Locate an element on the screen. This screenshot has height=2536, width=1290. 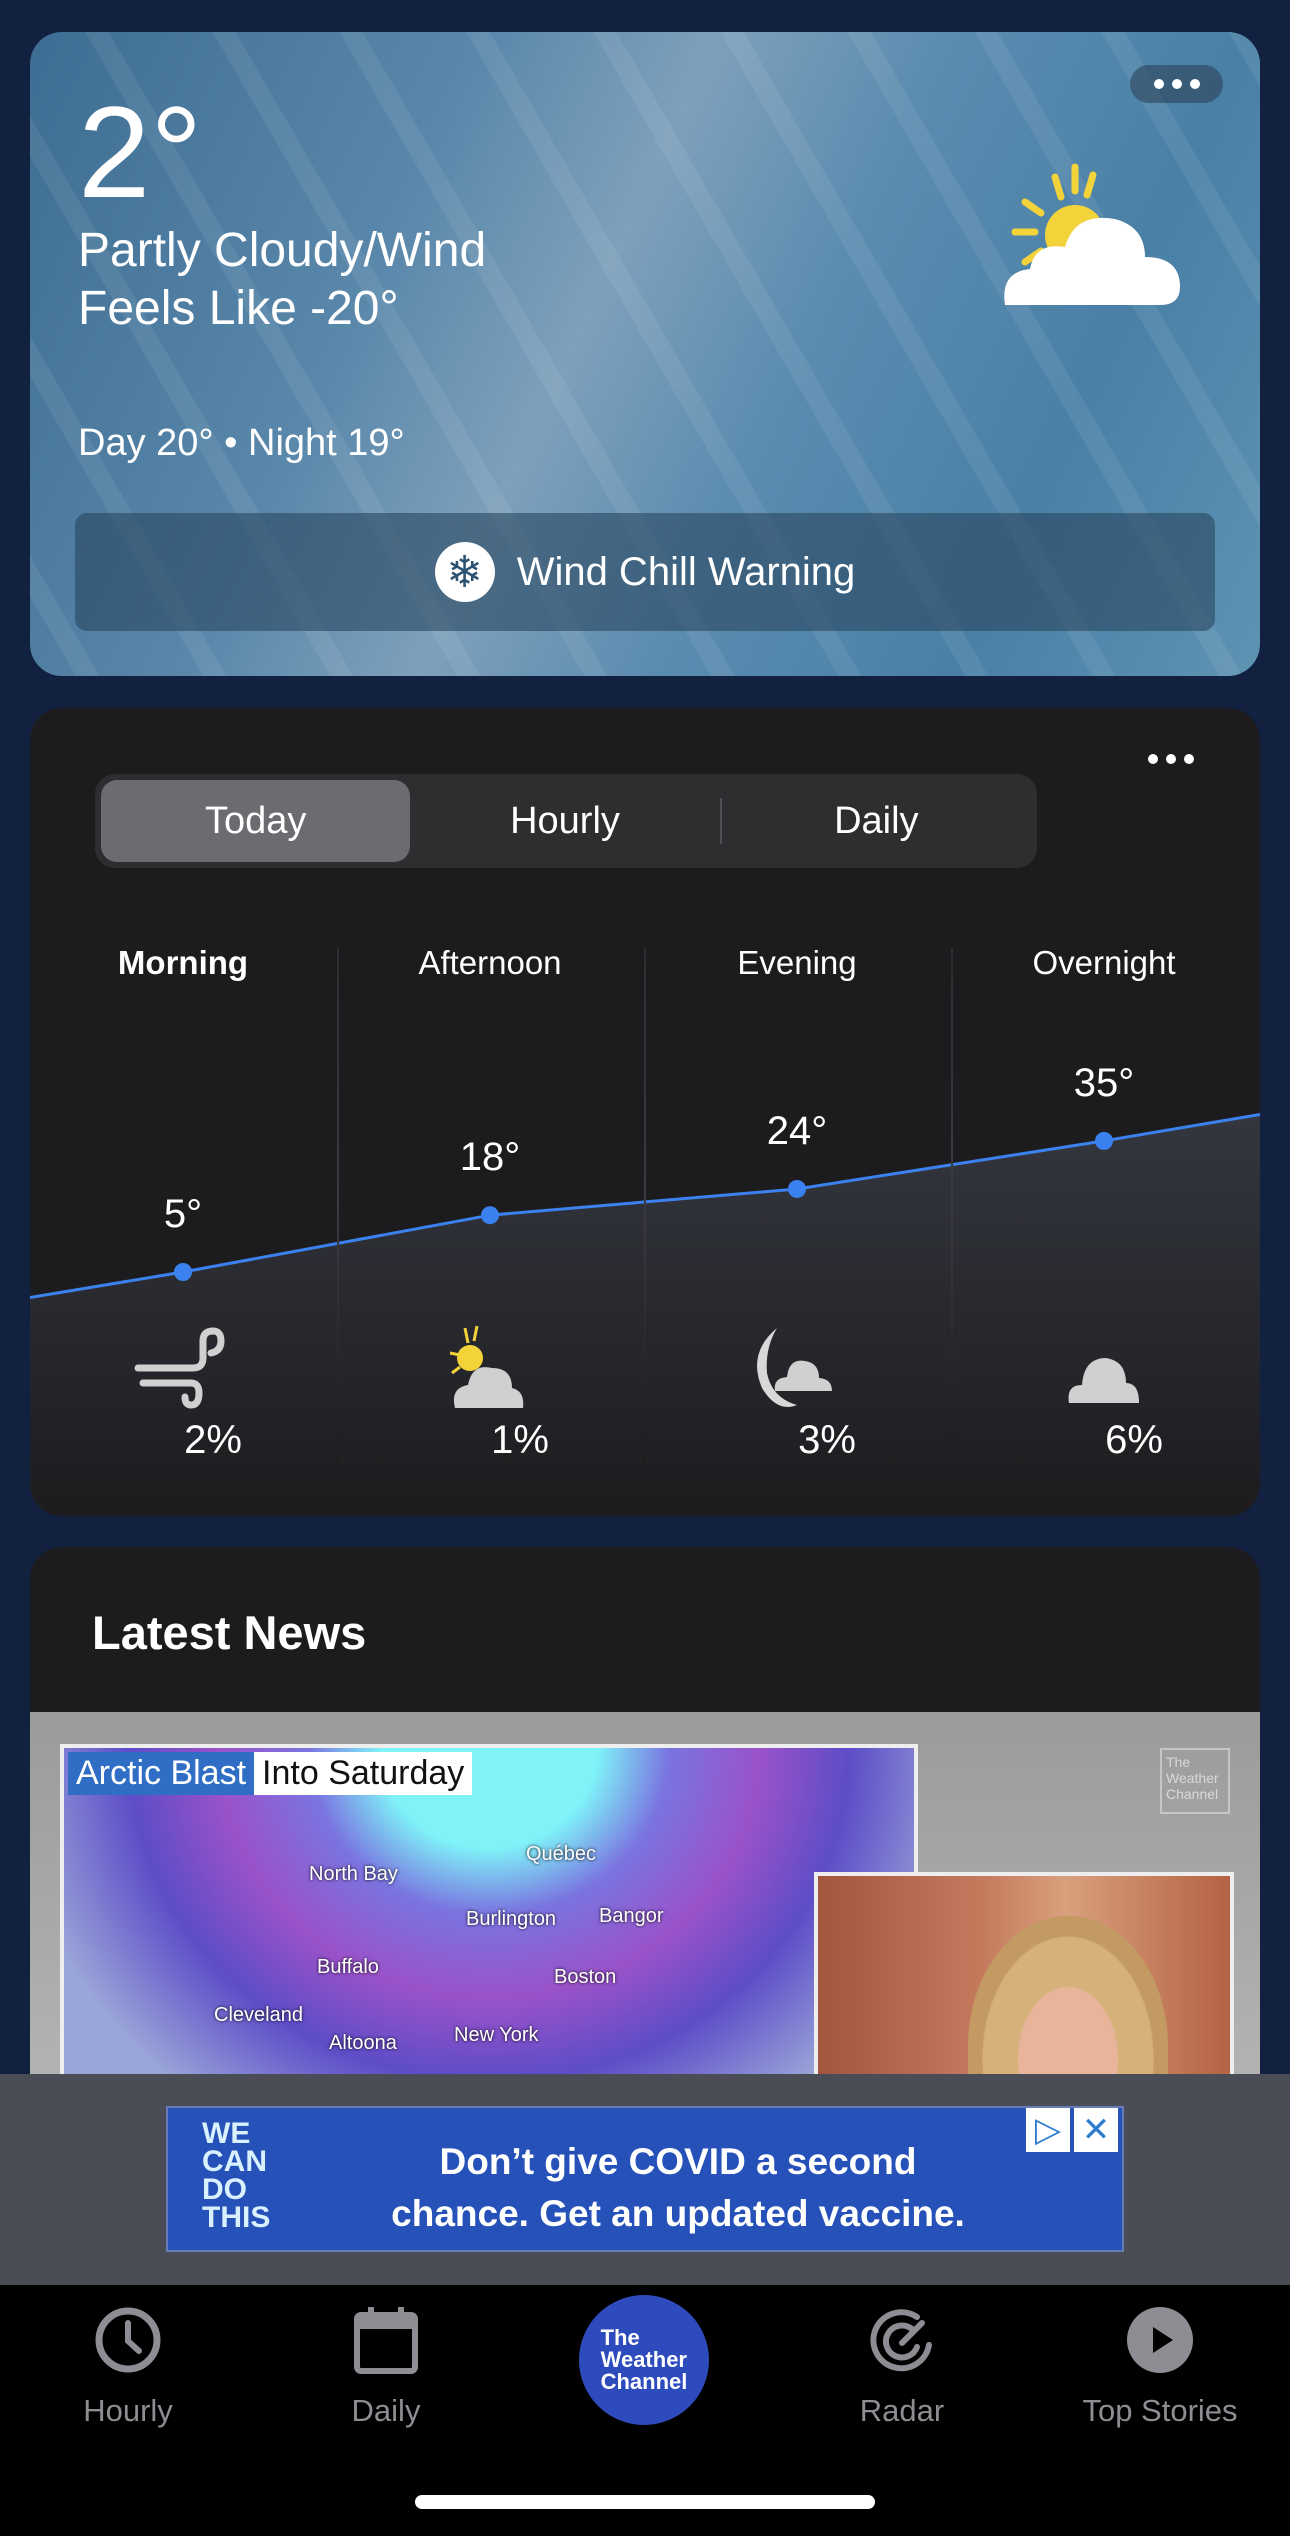
period-evening: Evening is located at coordinates (797, 963).